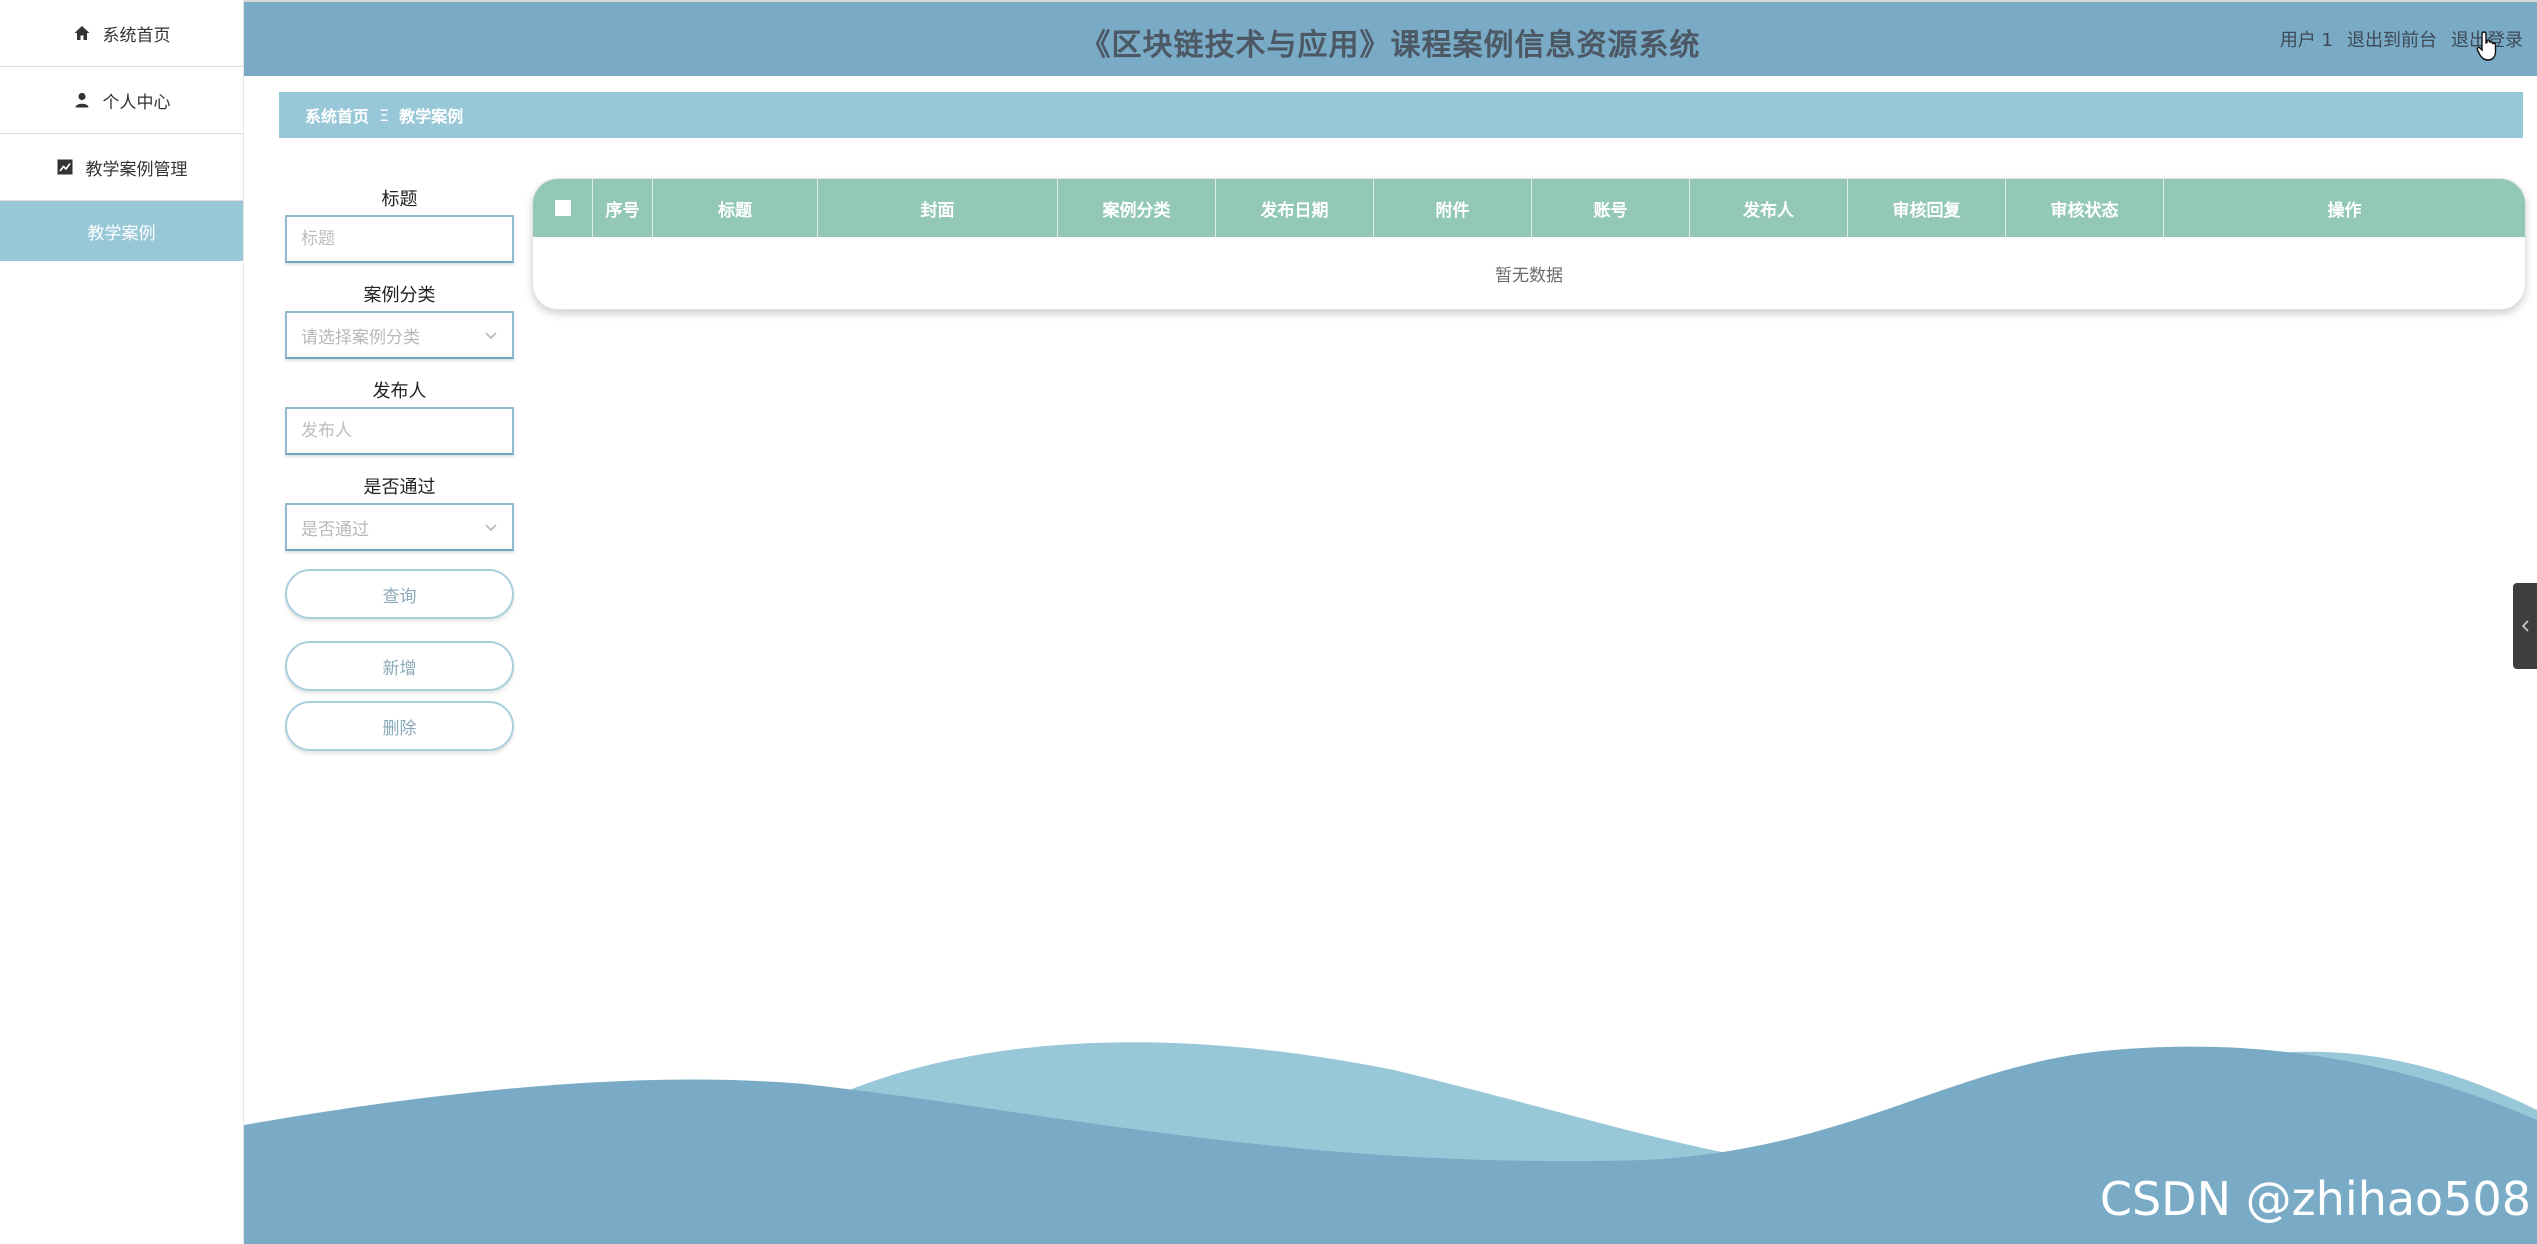  Describe the element at coordinates (136, 102) in the screenshot. I see `sidebar-item-label: 个人中心` at that location.